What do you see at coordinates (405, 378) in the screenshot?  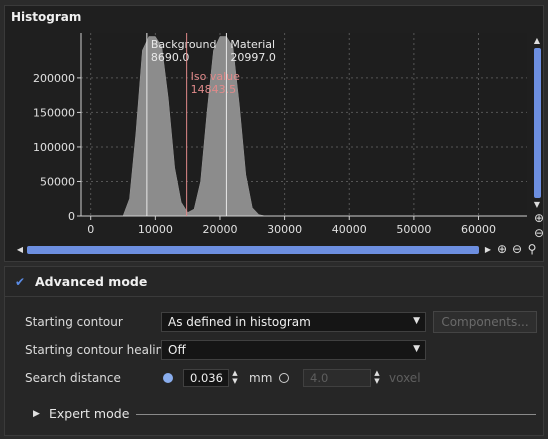 I see `voxel-unit: voxel` at bounding box center [405, 378].